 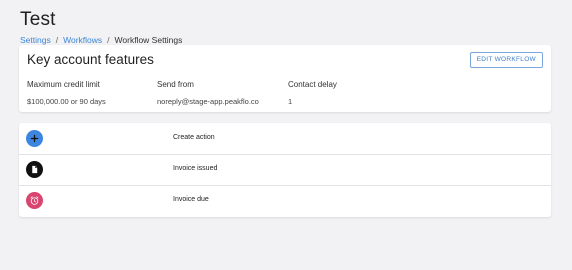 What do you see at coordinates (148, 40) in the screenshot?
I see `breadcrumb-workflow-settings: Workflow Settings` at bounding box center [148, 40].